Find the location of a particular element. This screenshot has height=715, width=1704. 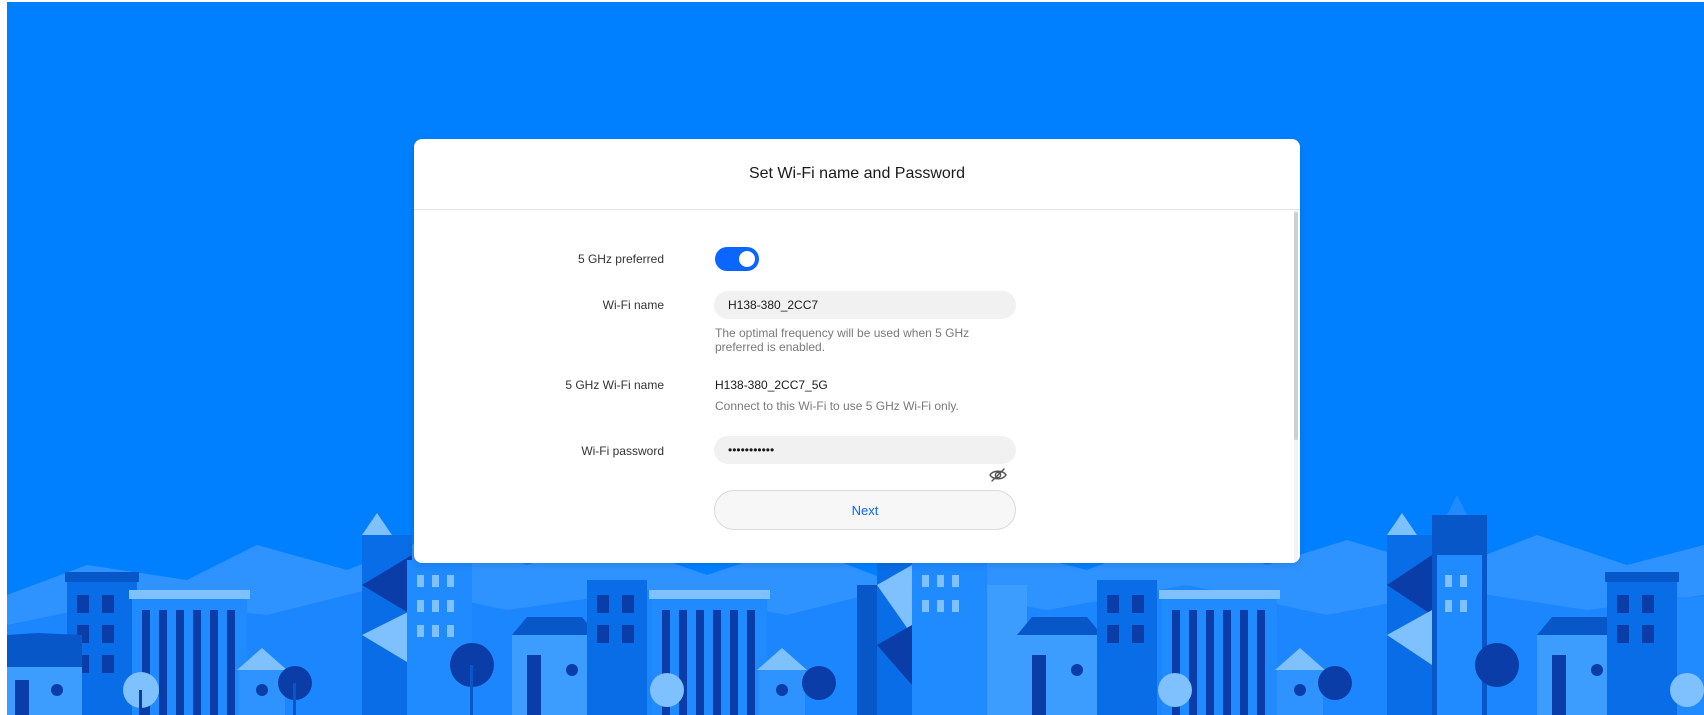

scrollbar-thumb is located at coordinates (1296, 326).